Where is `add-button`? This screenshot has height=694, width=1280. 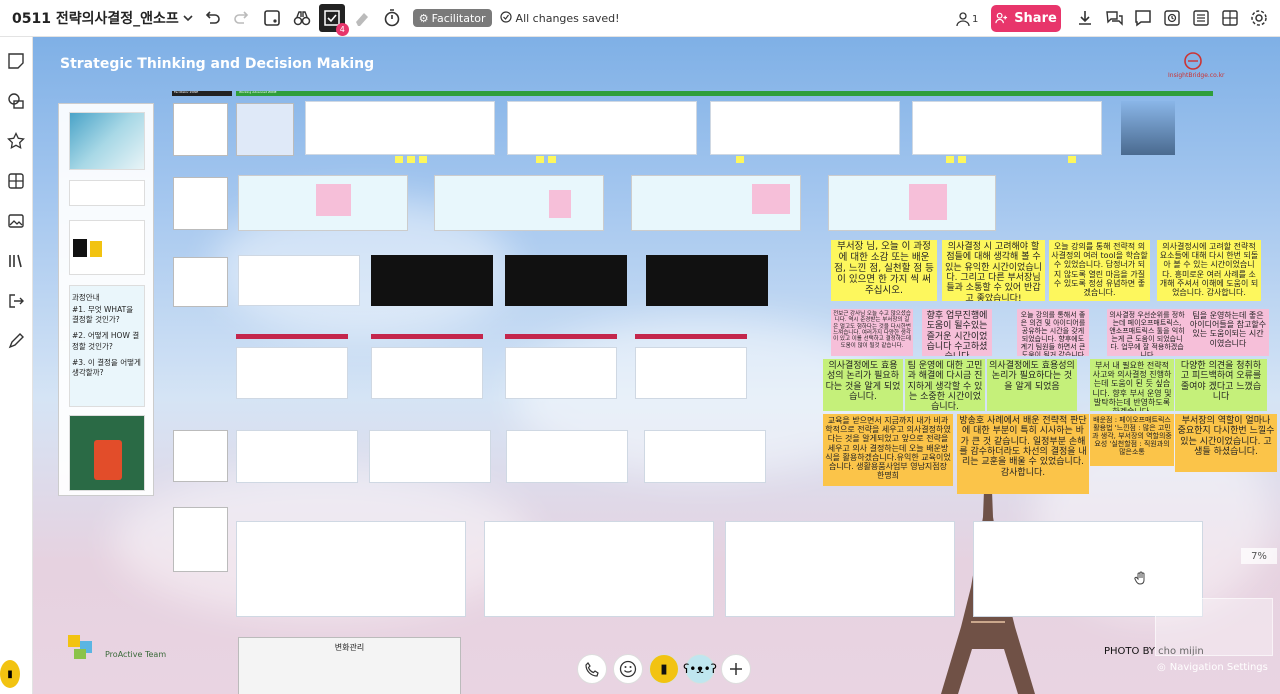
add-button is located at coordinates (736, 669).